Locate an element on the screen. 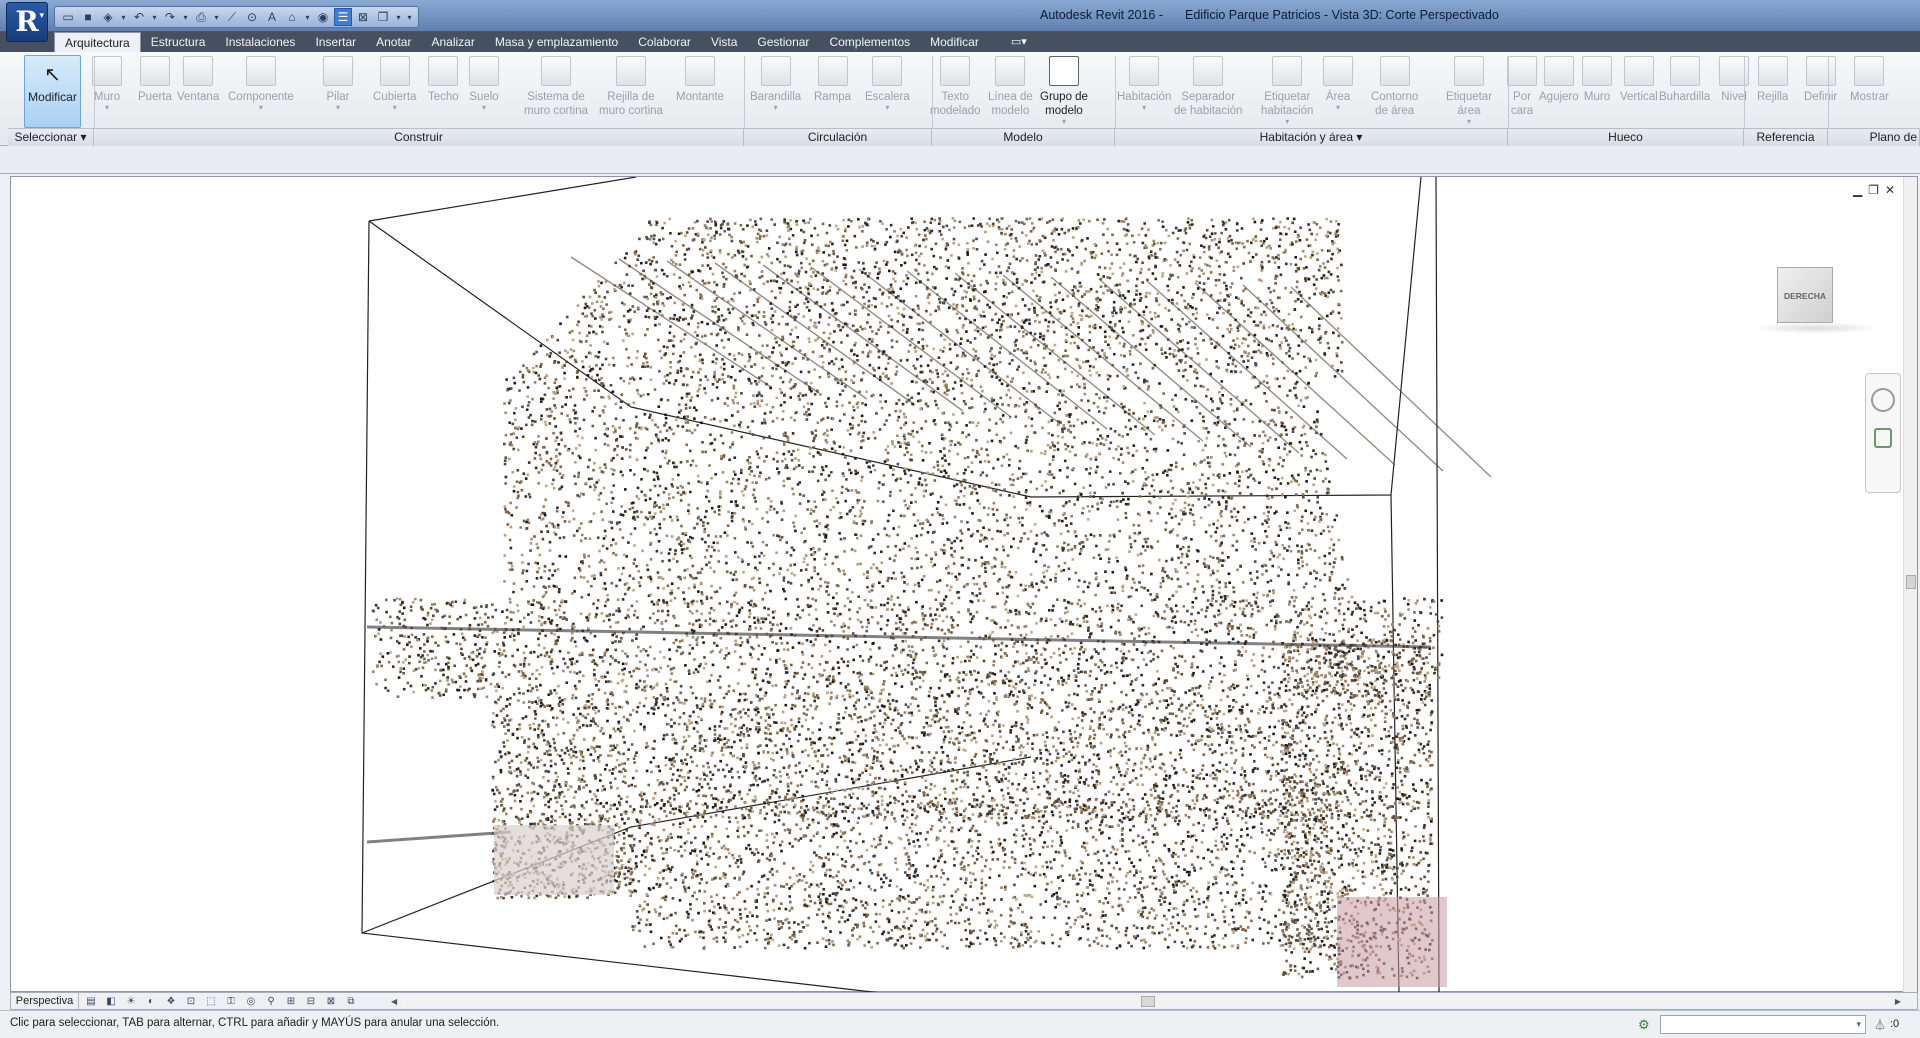  tool-habitacion-dropdown-icon: ▾ is located at coordinates (1144, 108).